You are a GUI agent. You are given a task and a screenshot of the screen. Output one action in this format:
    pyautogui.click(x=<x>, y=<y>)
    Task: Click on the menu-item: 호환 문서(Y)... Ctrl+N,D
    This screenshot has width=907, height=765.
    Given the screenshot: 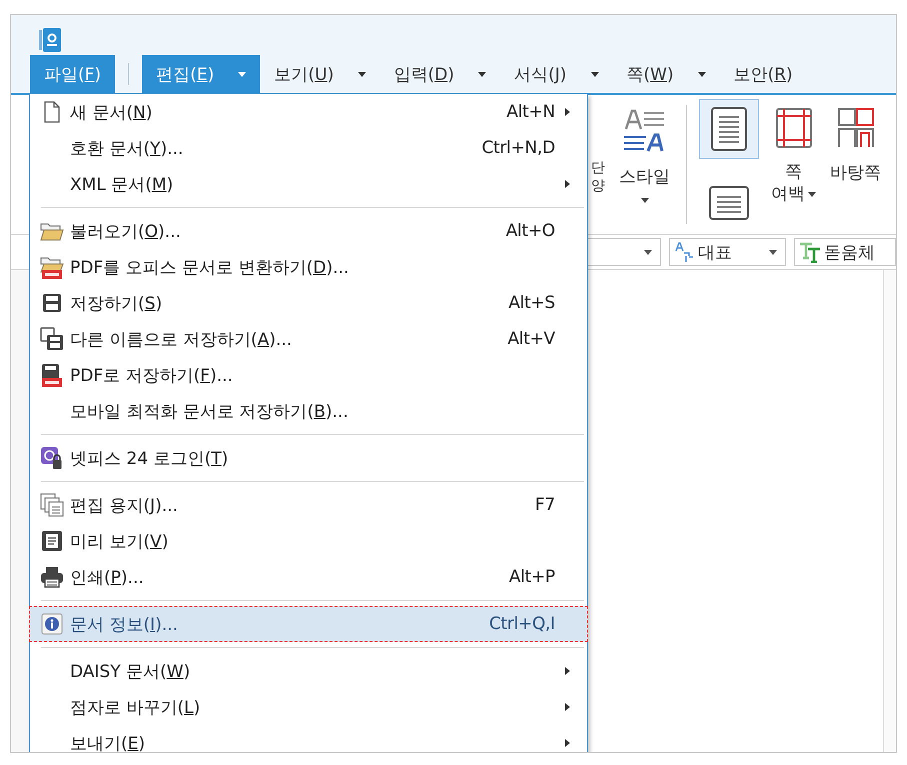 What is the action you would take?
    pyautogui.click(x=308, y=148)
    